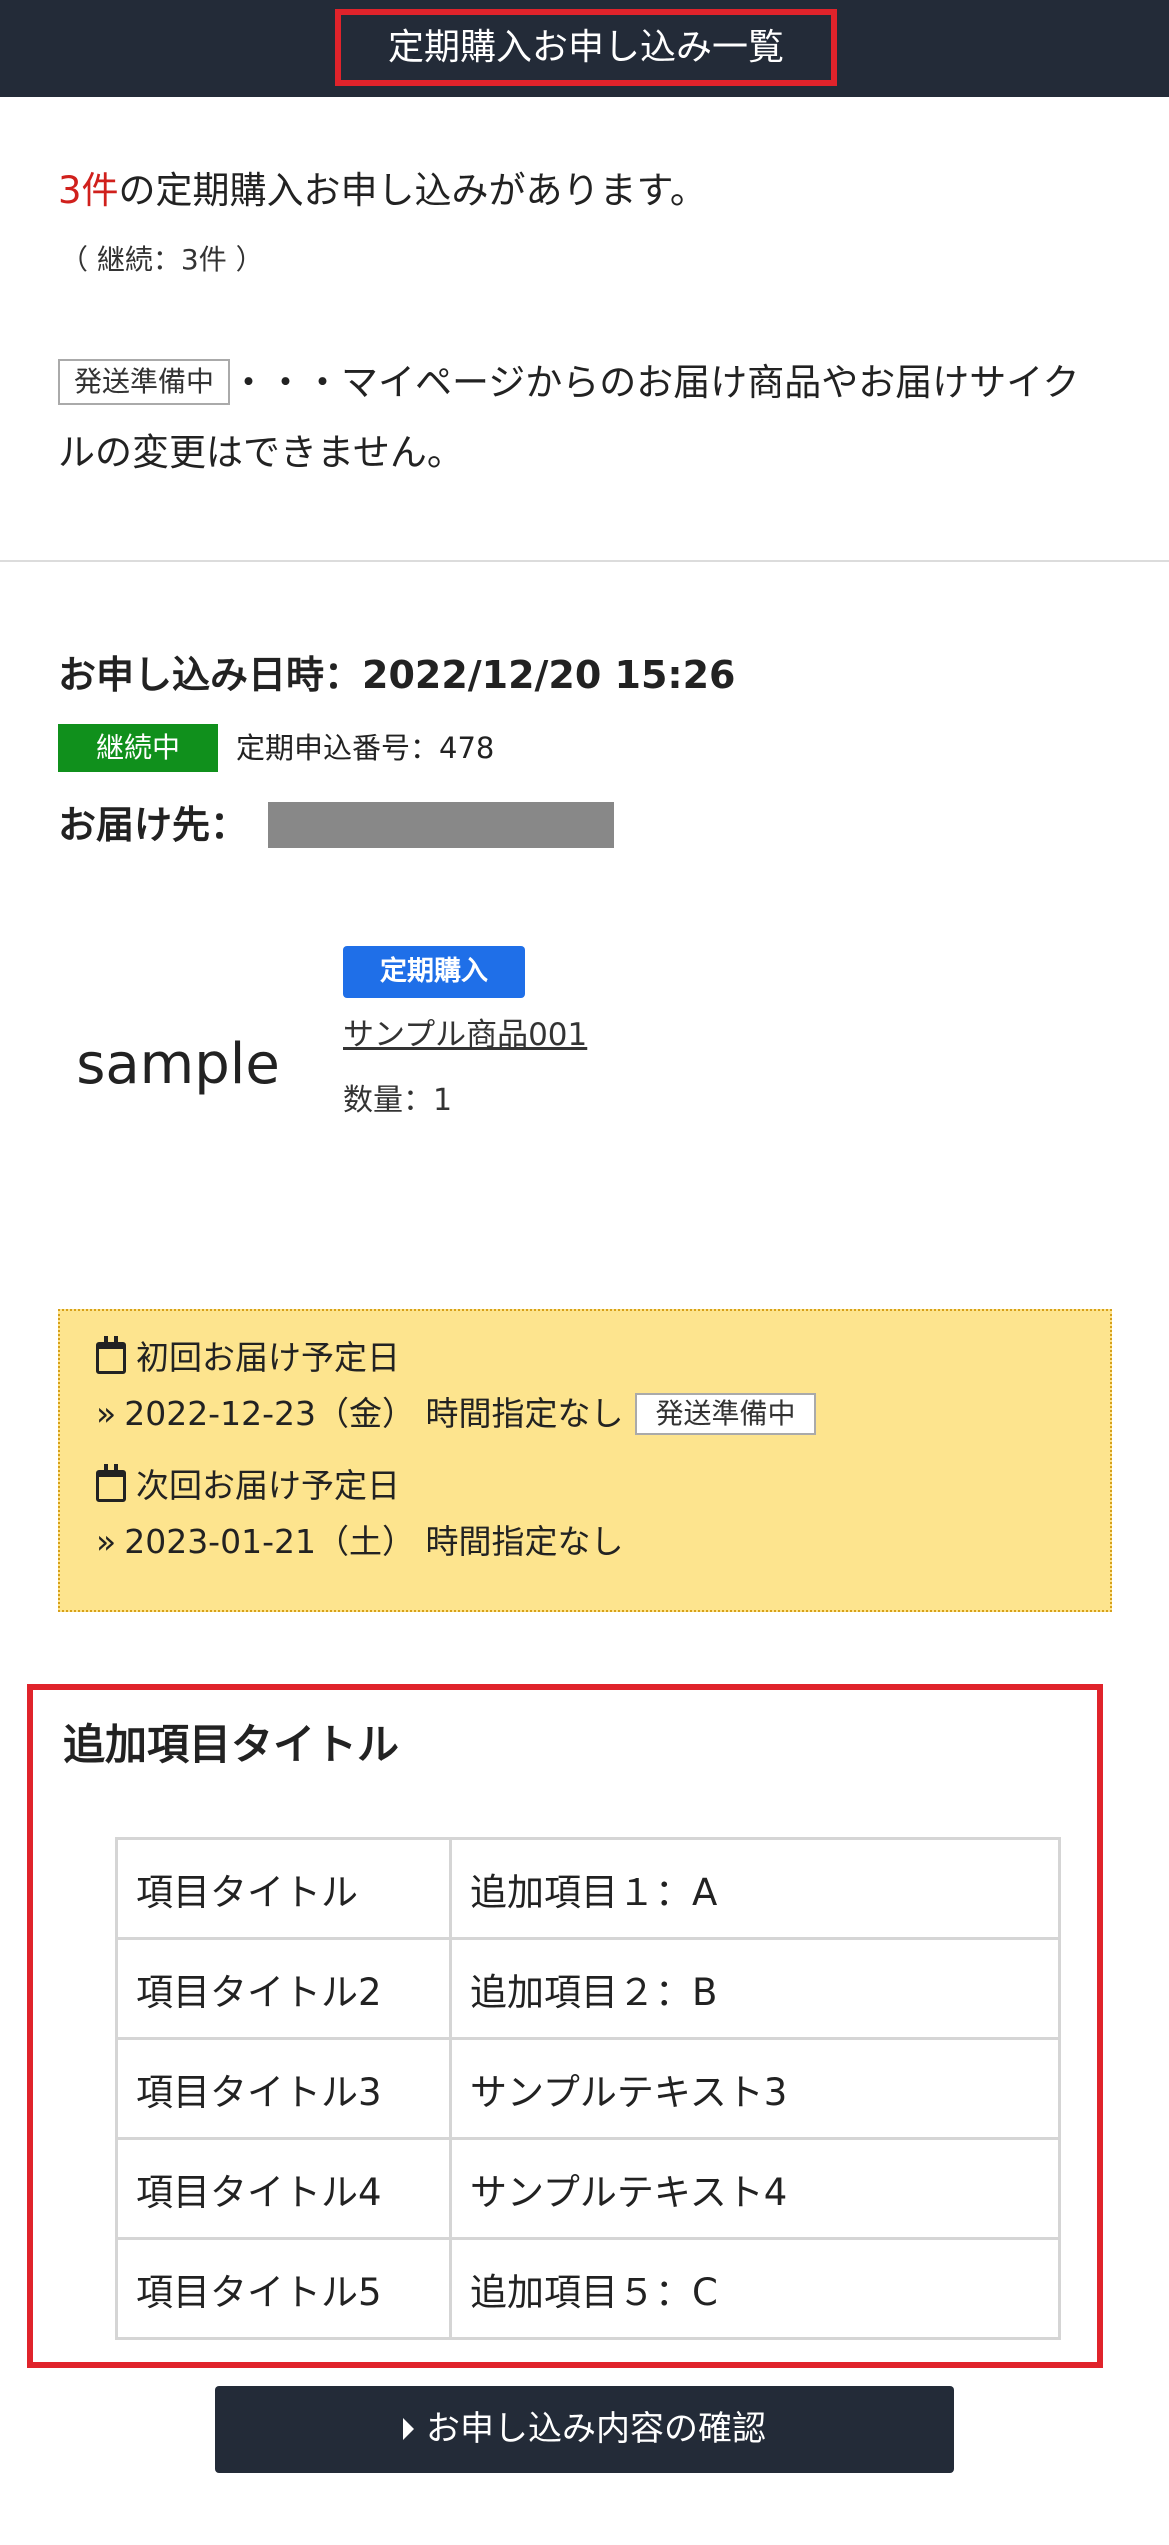  What do you see at coordinates (412, 190) in the screenshot?
I see `subscription-summary-text: の定期購入お申し込みがあります。` at bounding box center [412, 190].